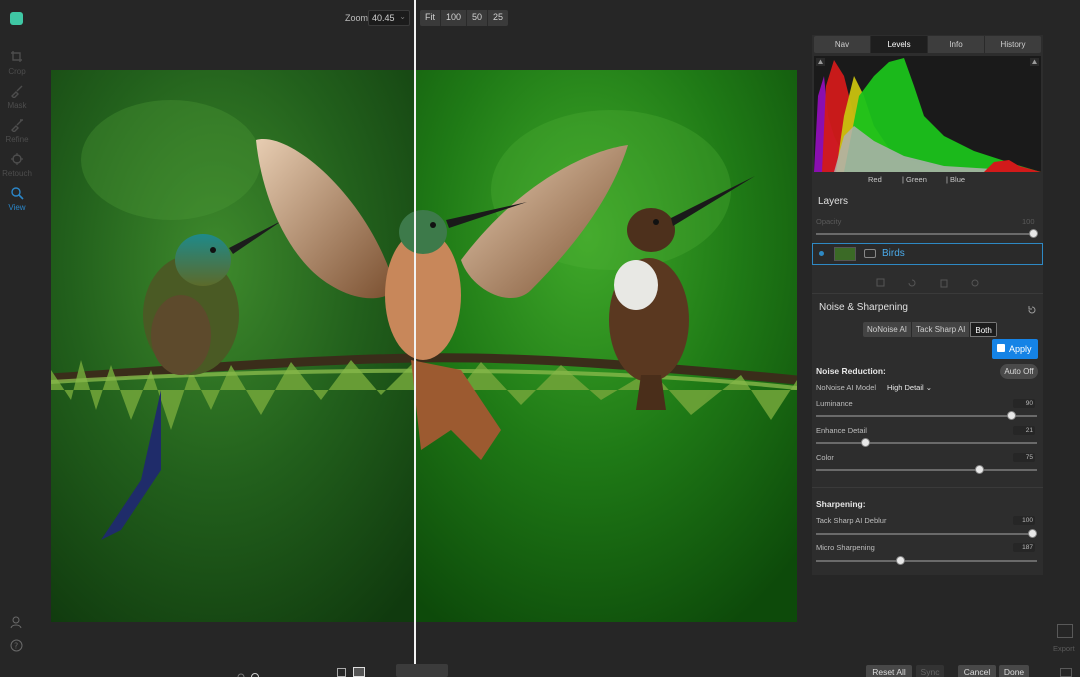  I want to click on panel-toggle-icon, so click(1066, 672).